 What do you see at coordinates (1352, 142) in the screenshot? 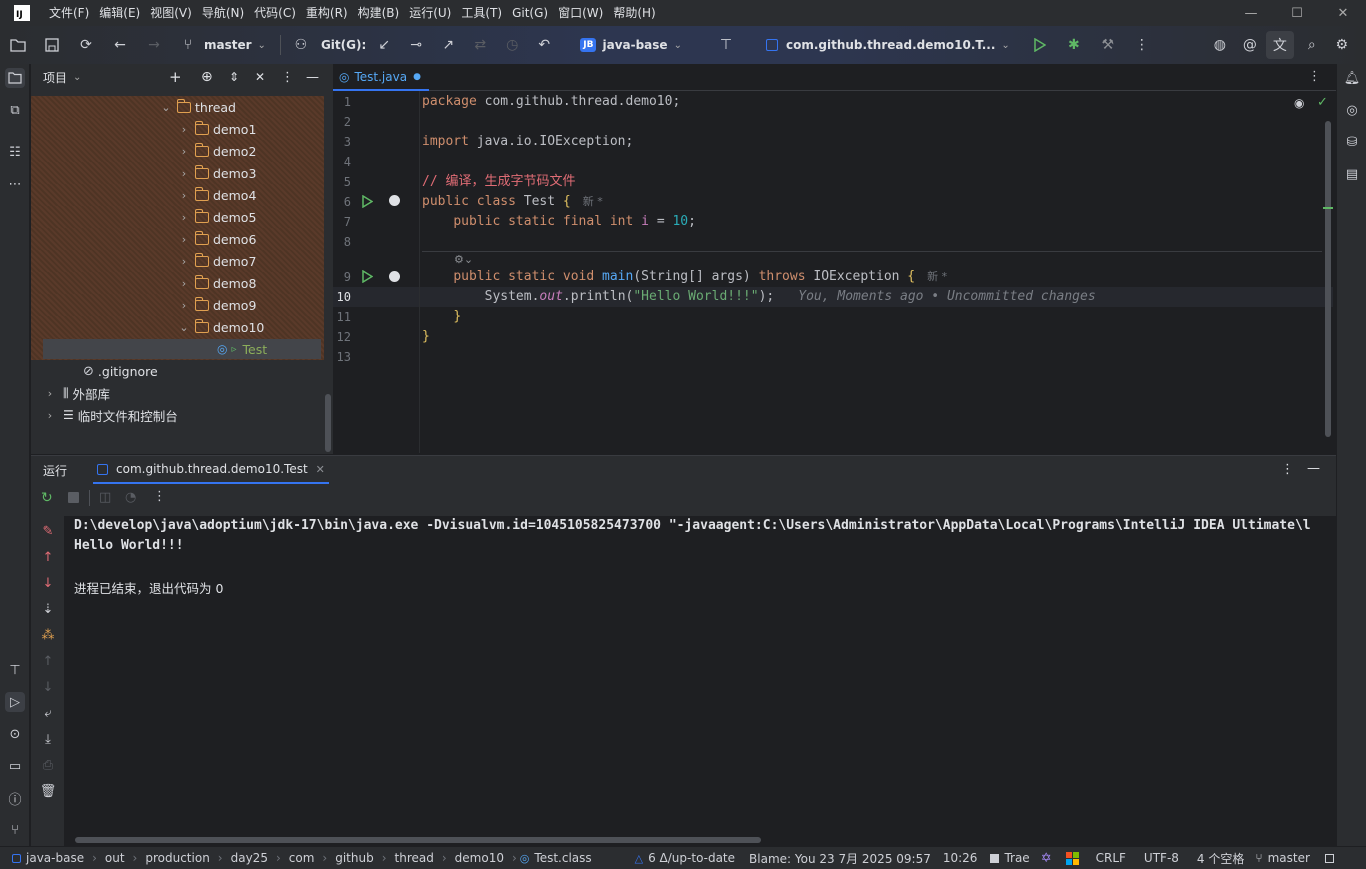
I see `database-icon: ⛁` at bounding box center [1352, 142].